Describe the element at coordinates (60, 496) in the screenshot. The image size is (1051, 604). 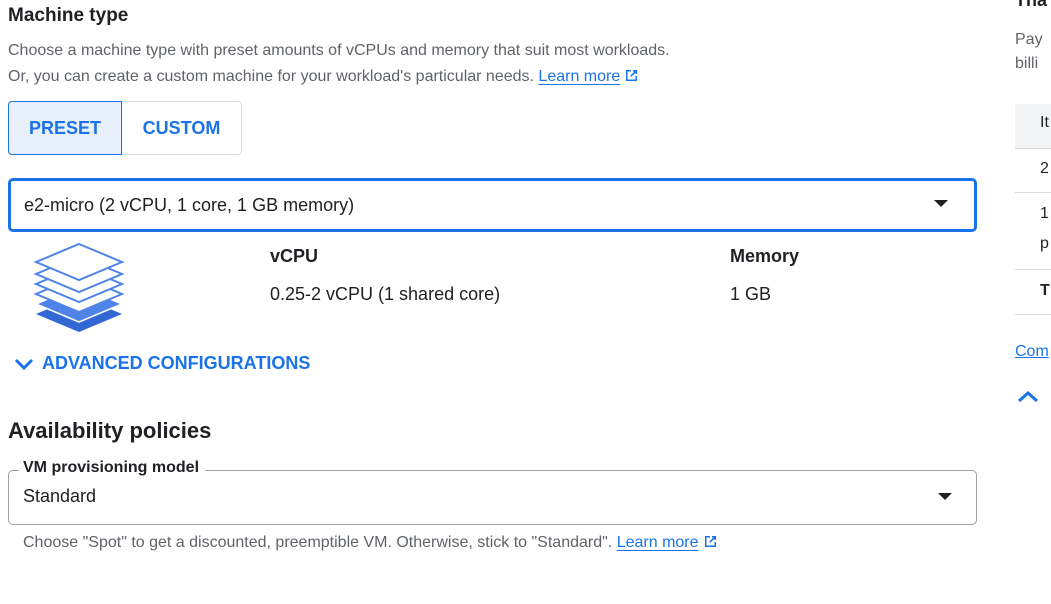
I see `provisioning-model-value: Standard` at that location.